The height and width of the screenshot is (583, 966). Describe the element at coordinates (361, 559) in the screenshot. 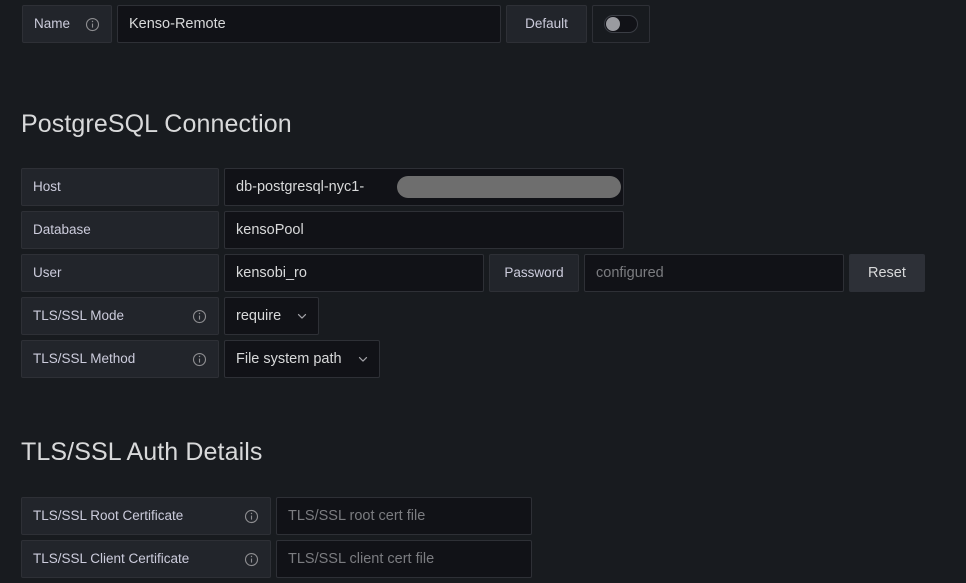

I see `tls-client-certificate-placeholder: TLS/SSL client cert file` at that location.